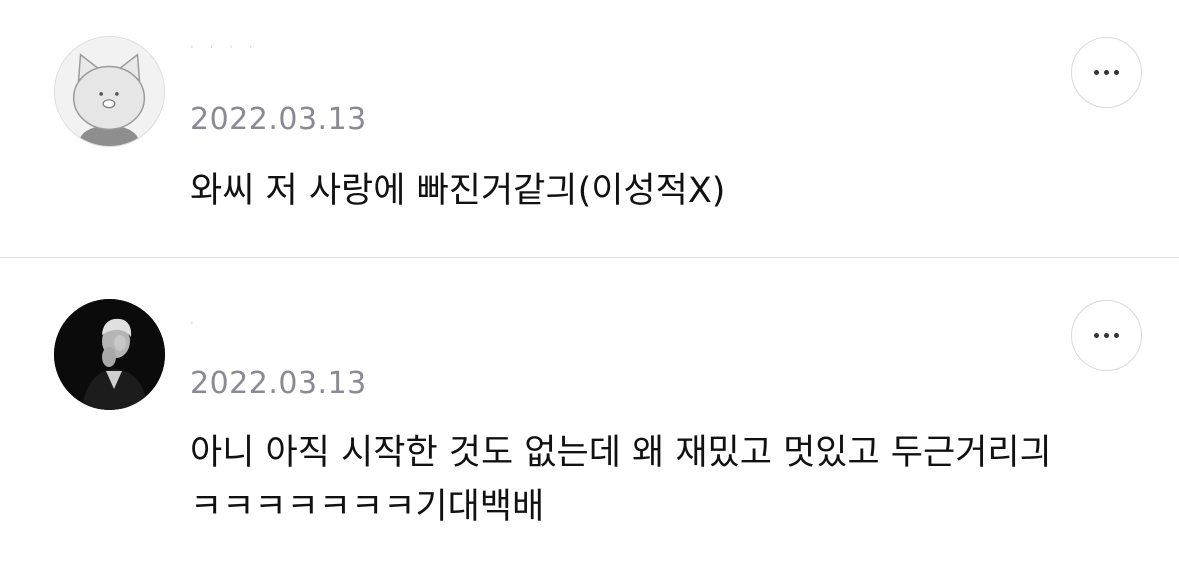  I want to click on comment-text: 와씨 저 사랑에 빠진거같긔(이성적X), so click(458, 191).